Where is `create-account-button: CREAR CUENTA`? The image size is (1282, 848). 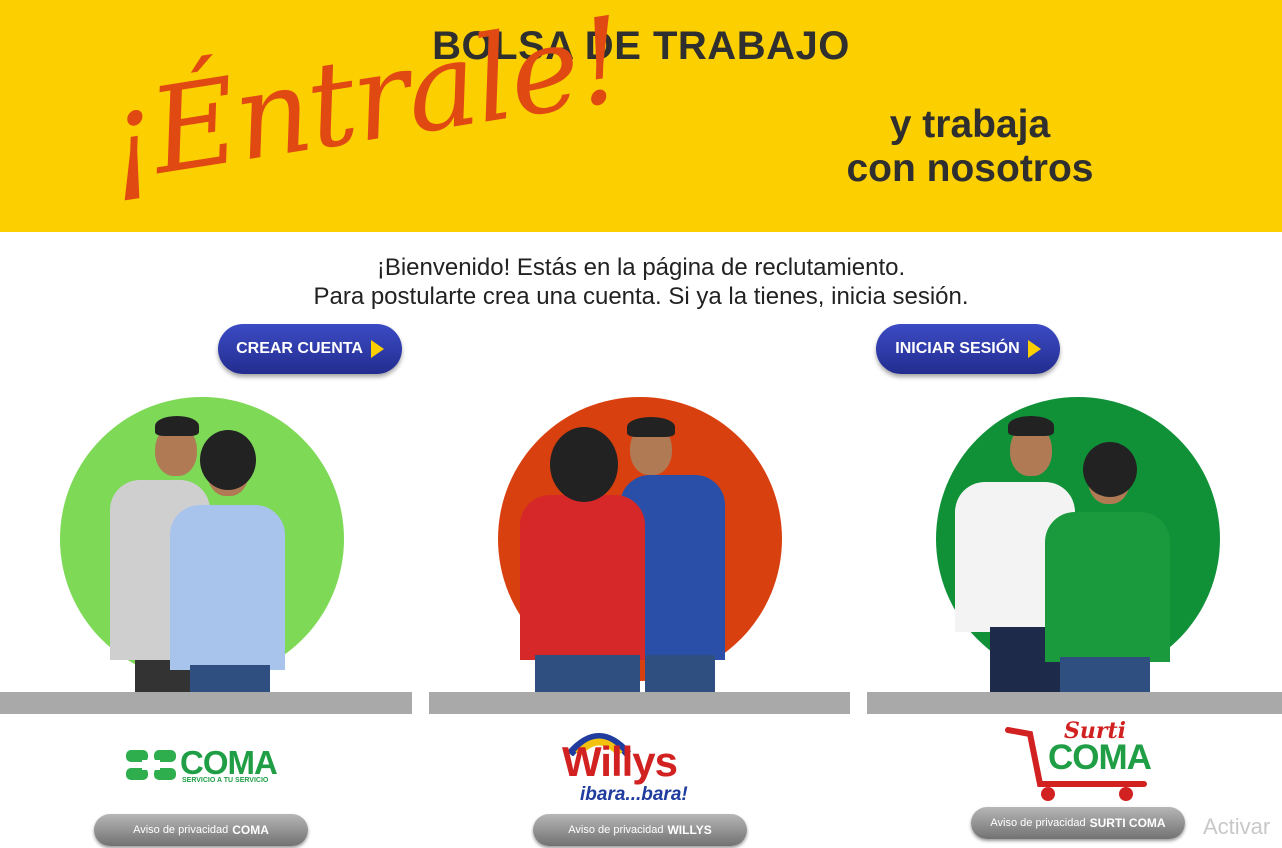
create-account-button: CREAR CUENTA is located at coordinates (310, 349).